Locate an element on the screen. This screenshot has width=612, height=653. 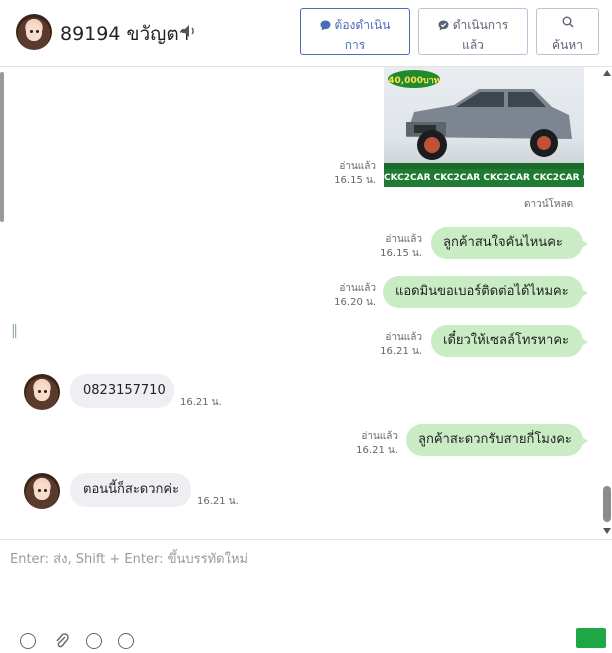
outgoing-message: แอดมินขอเบอร์ติดต่อได้ไหมคะ is located at coordinates (485, 292).